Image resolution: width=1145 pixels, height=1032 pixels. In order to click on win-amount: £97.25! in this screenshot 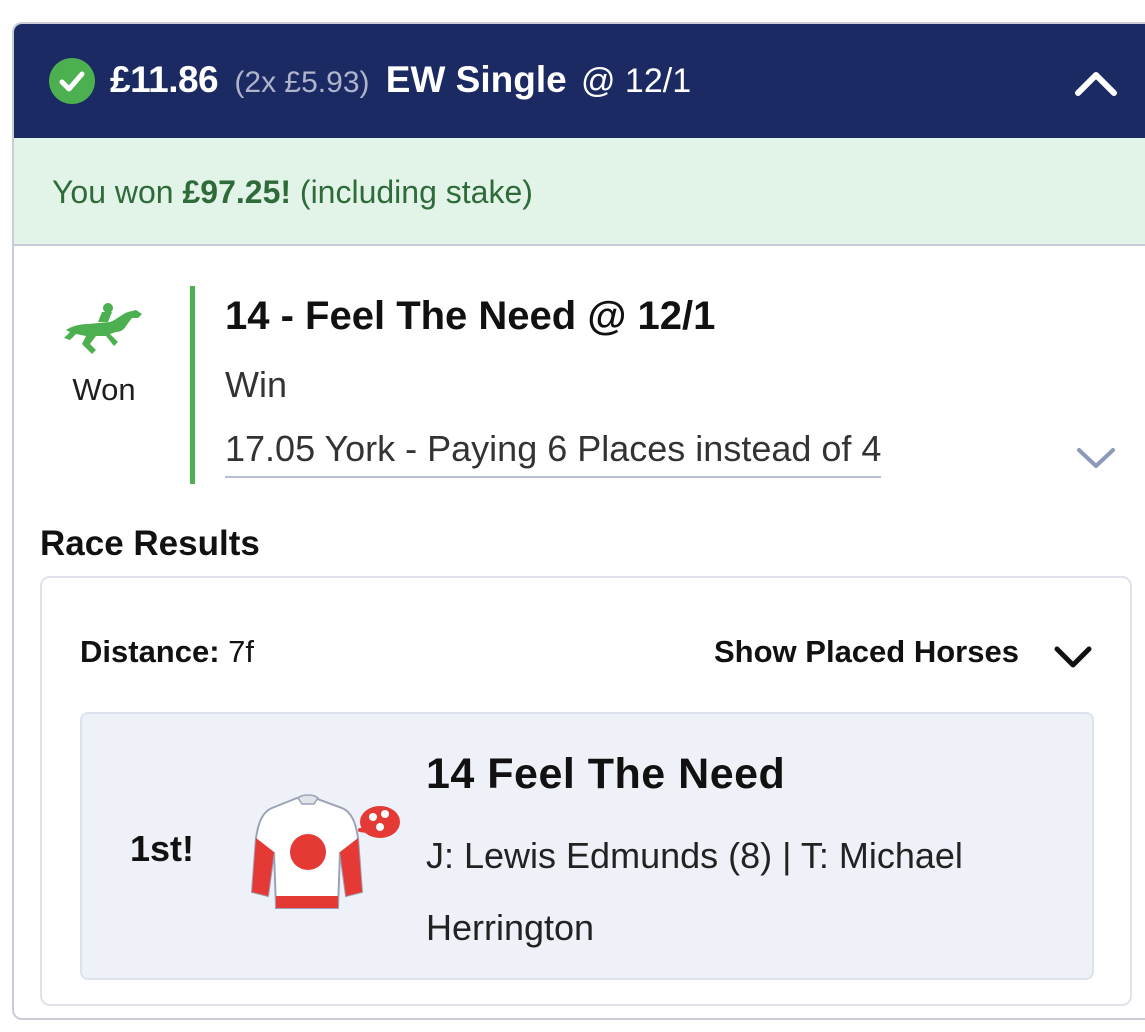, I will do `click(237, 192)`.